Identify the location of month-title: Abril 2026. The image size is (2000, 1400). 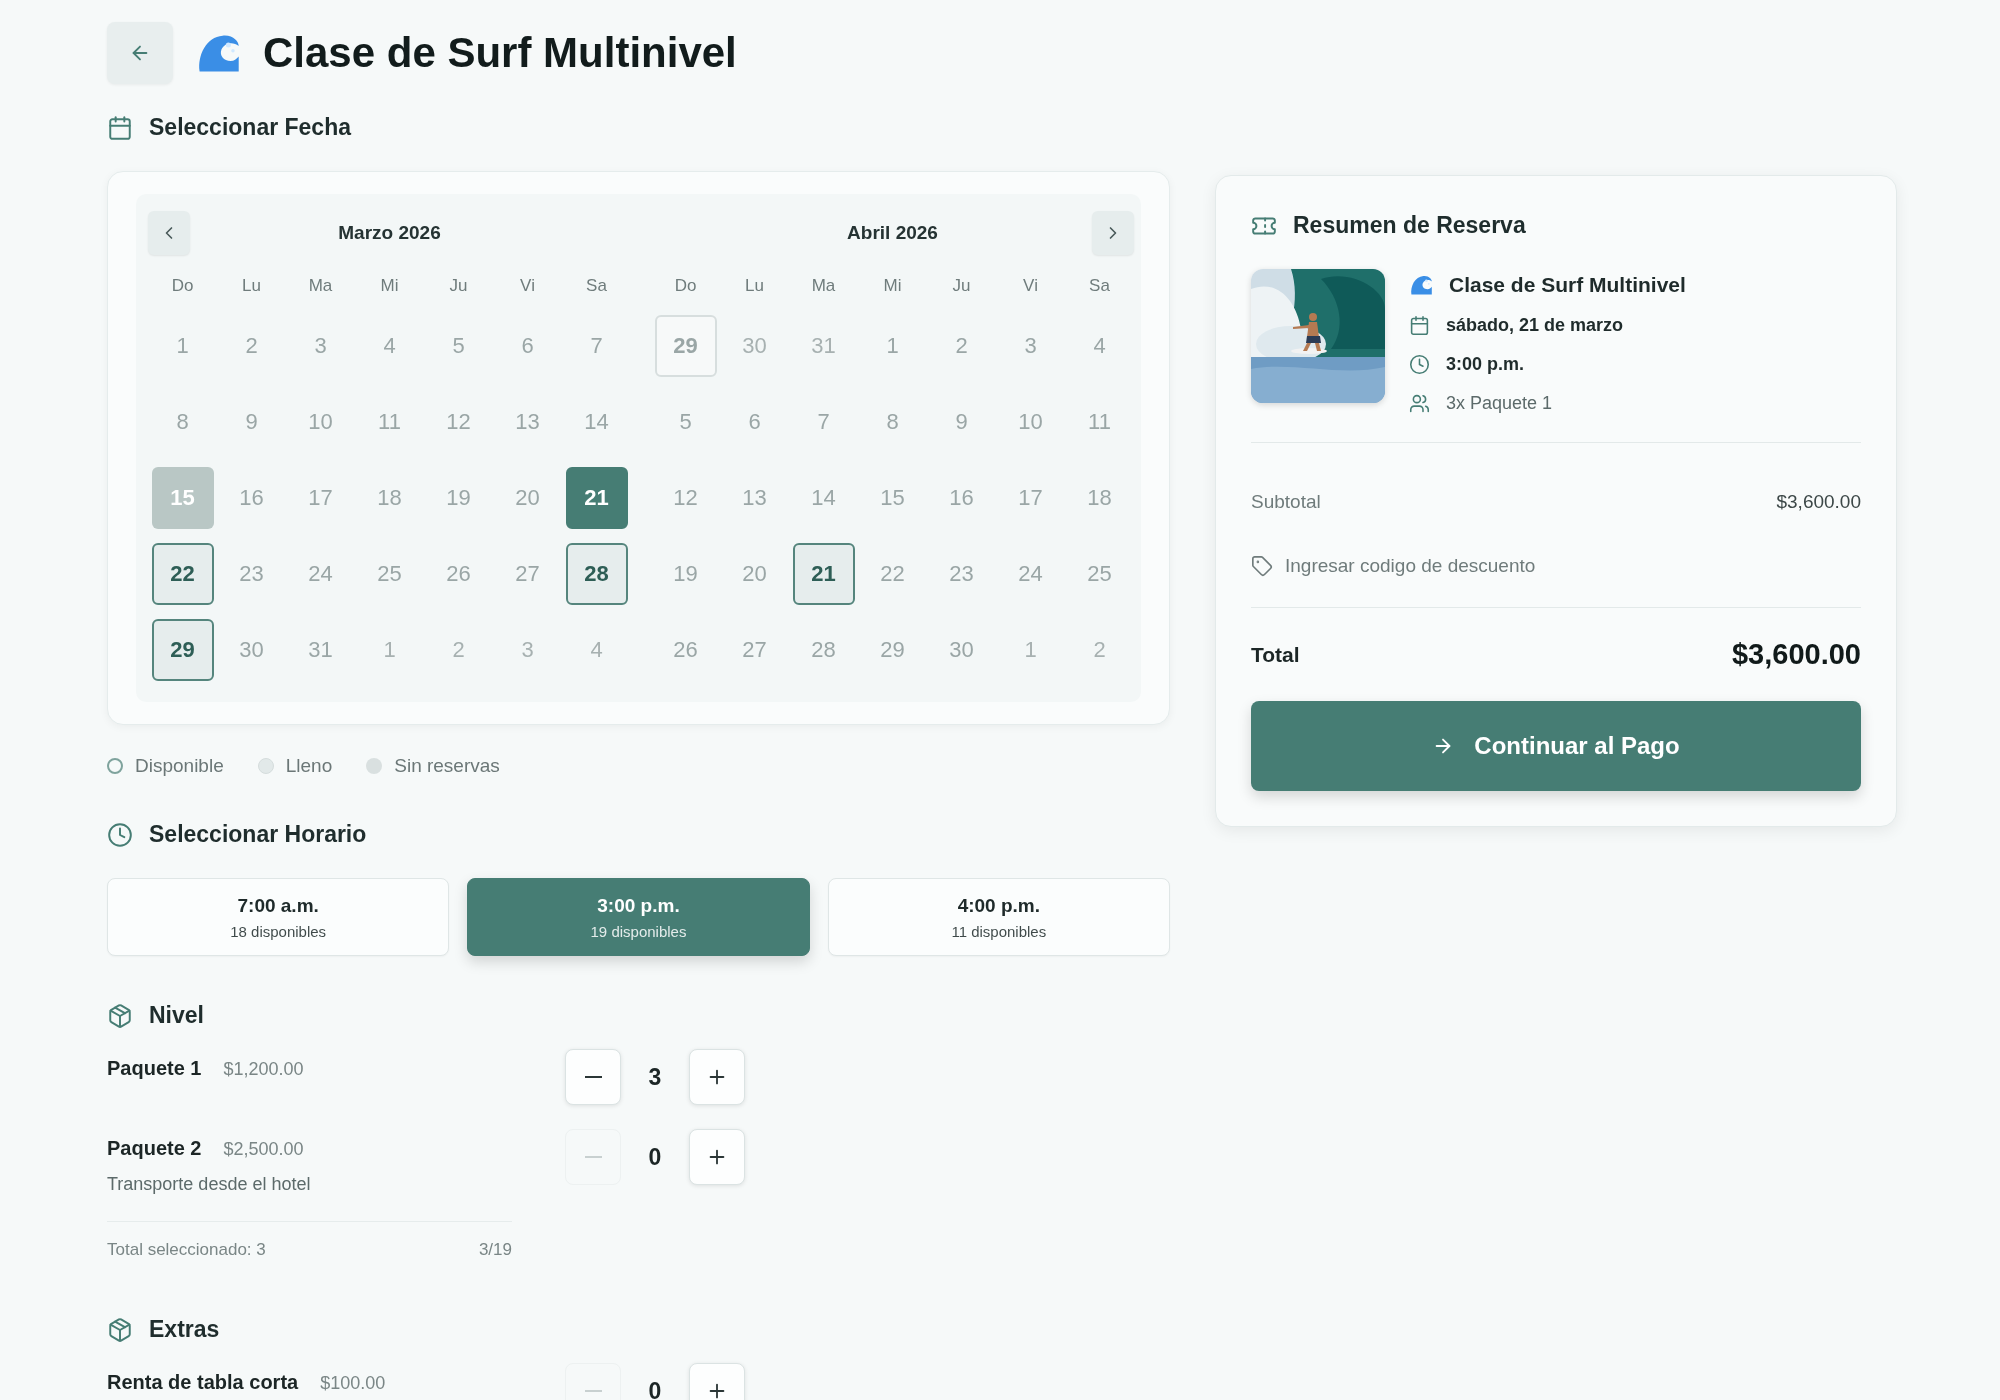
(892, 233).